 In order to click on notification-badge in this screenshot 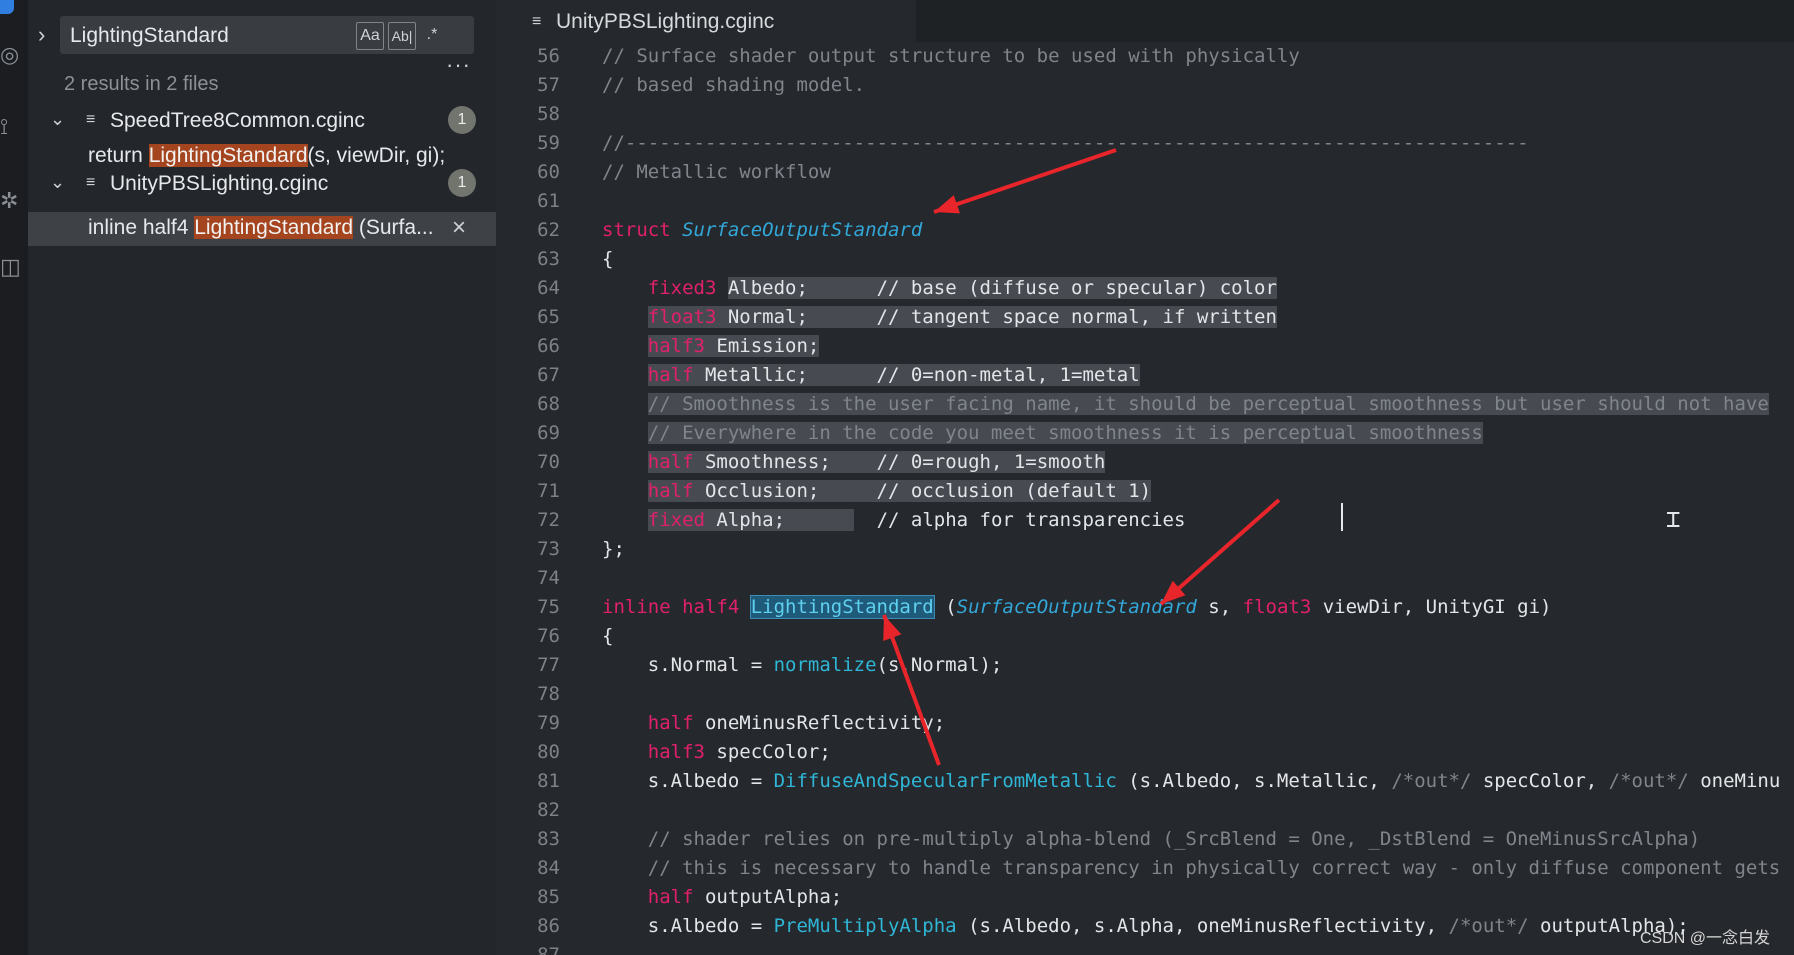, I will do `click(7, 7)`.